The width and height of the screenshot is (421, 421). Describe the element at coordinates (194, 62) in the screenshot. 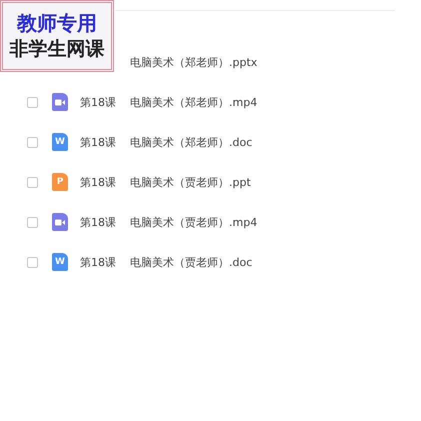

I see `file-name: 电脑美术（郑老师）.pptx` at that location.